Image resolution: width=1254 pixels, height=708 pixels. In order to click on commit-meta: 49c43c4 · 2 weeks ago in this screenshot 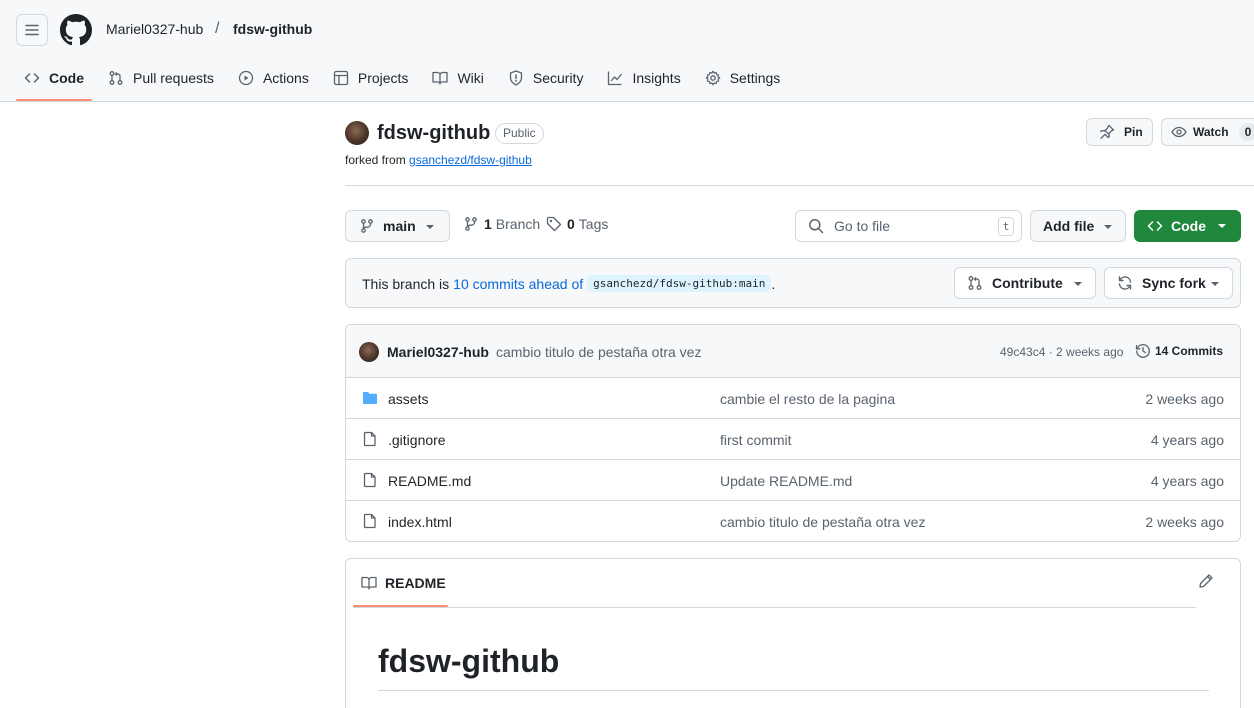, I will do `click(1061, 352)`.